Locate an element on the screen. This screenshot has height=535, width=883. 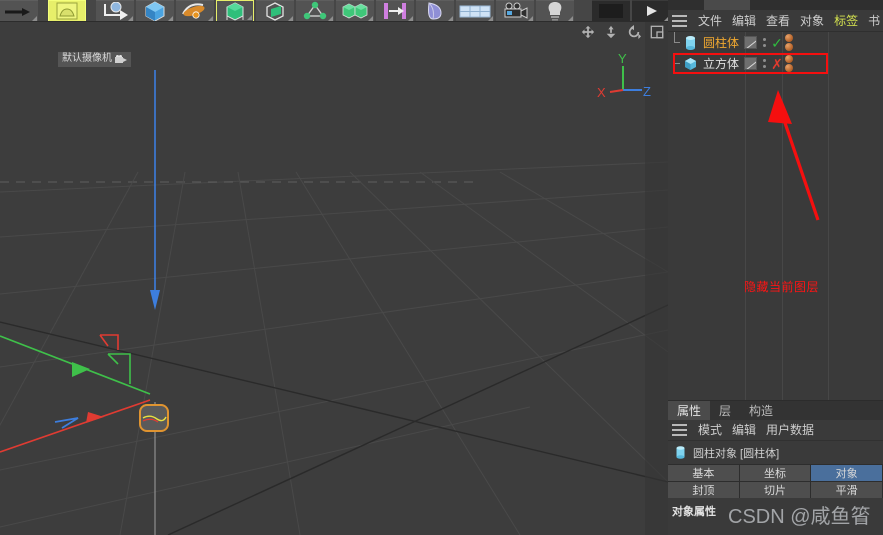
tab-attributes: 属性 is located at coordinates (689, 410).